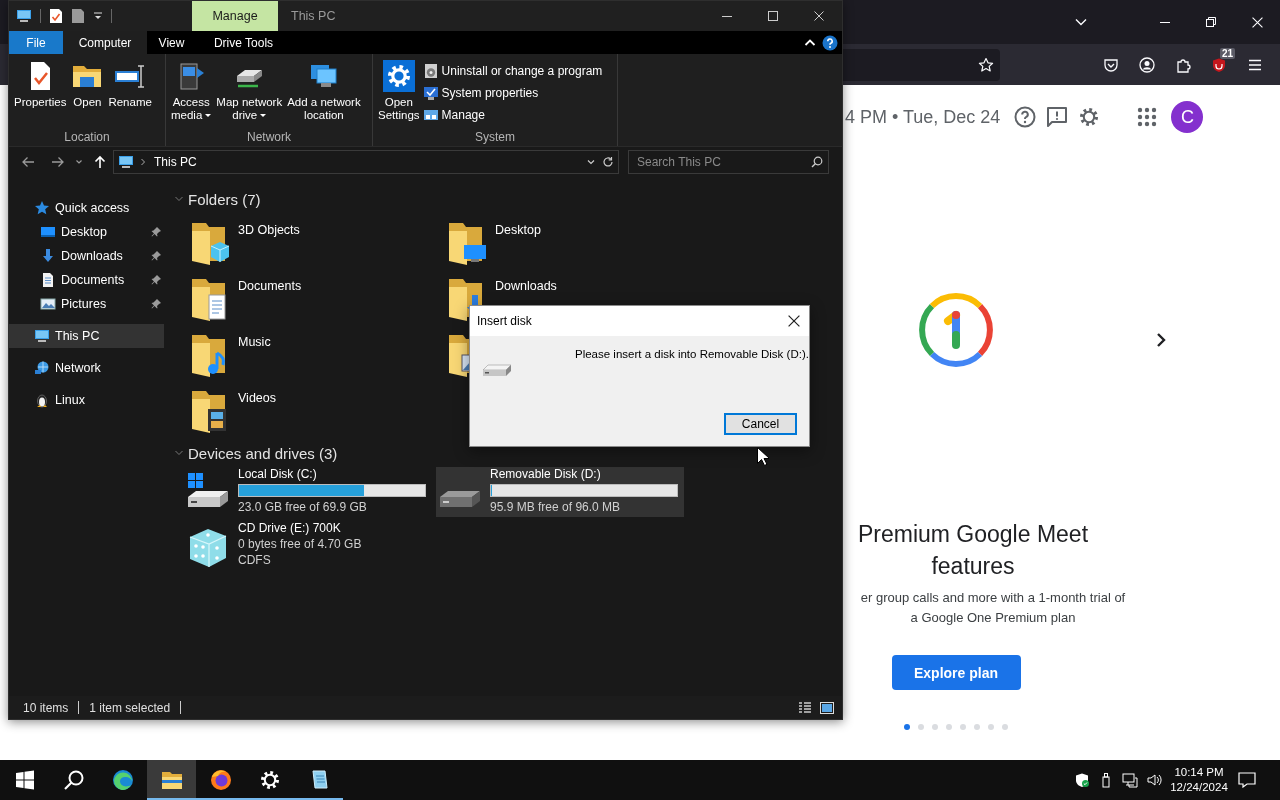 The width and height of the screenshot is (1280, 800). What do you see at coordinates (42, 336) in the screenshot?
I see `computer-icon` at bounding box center [42, 336].